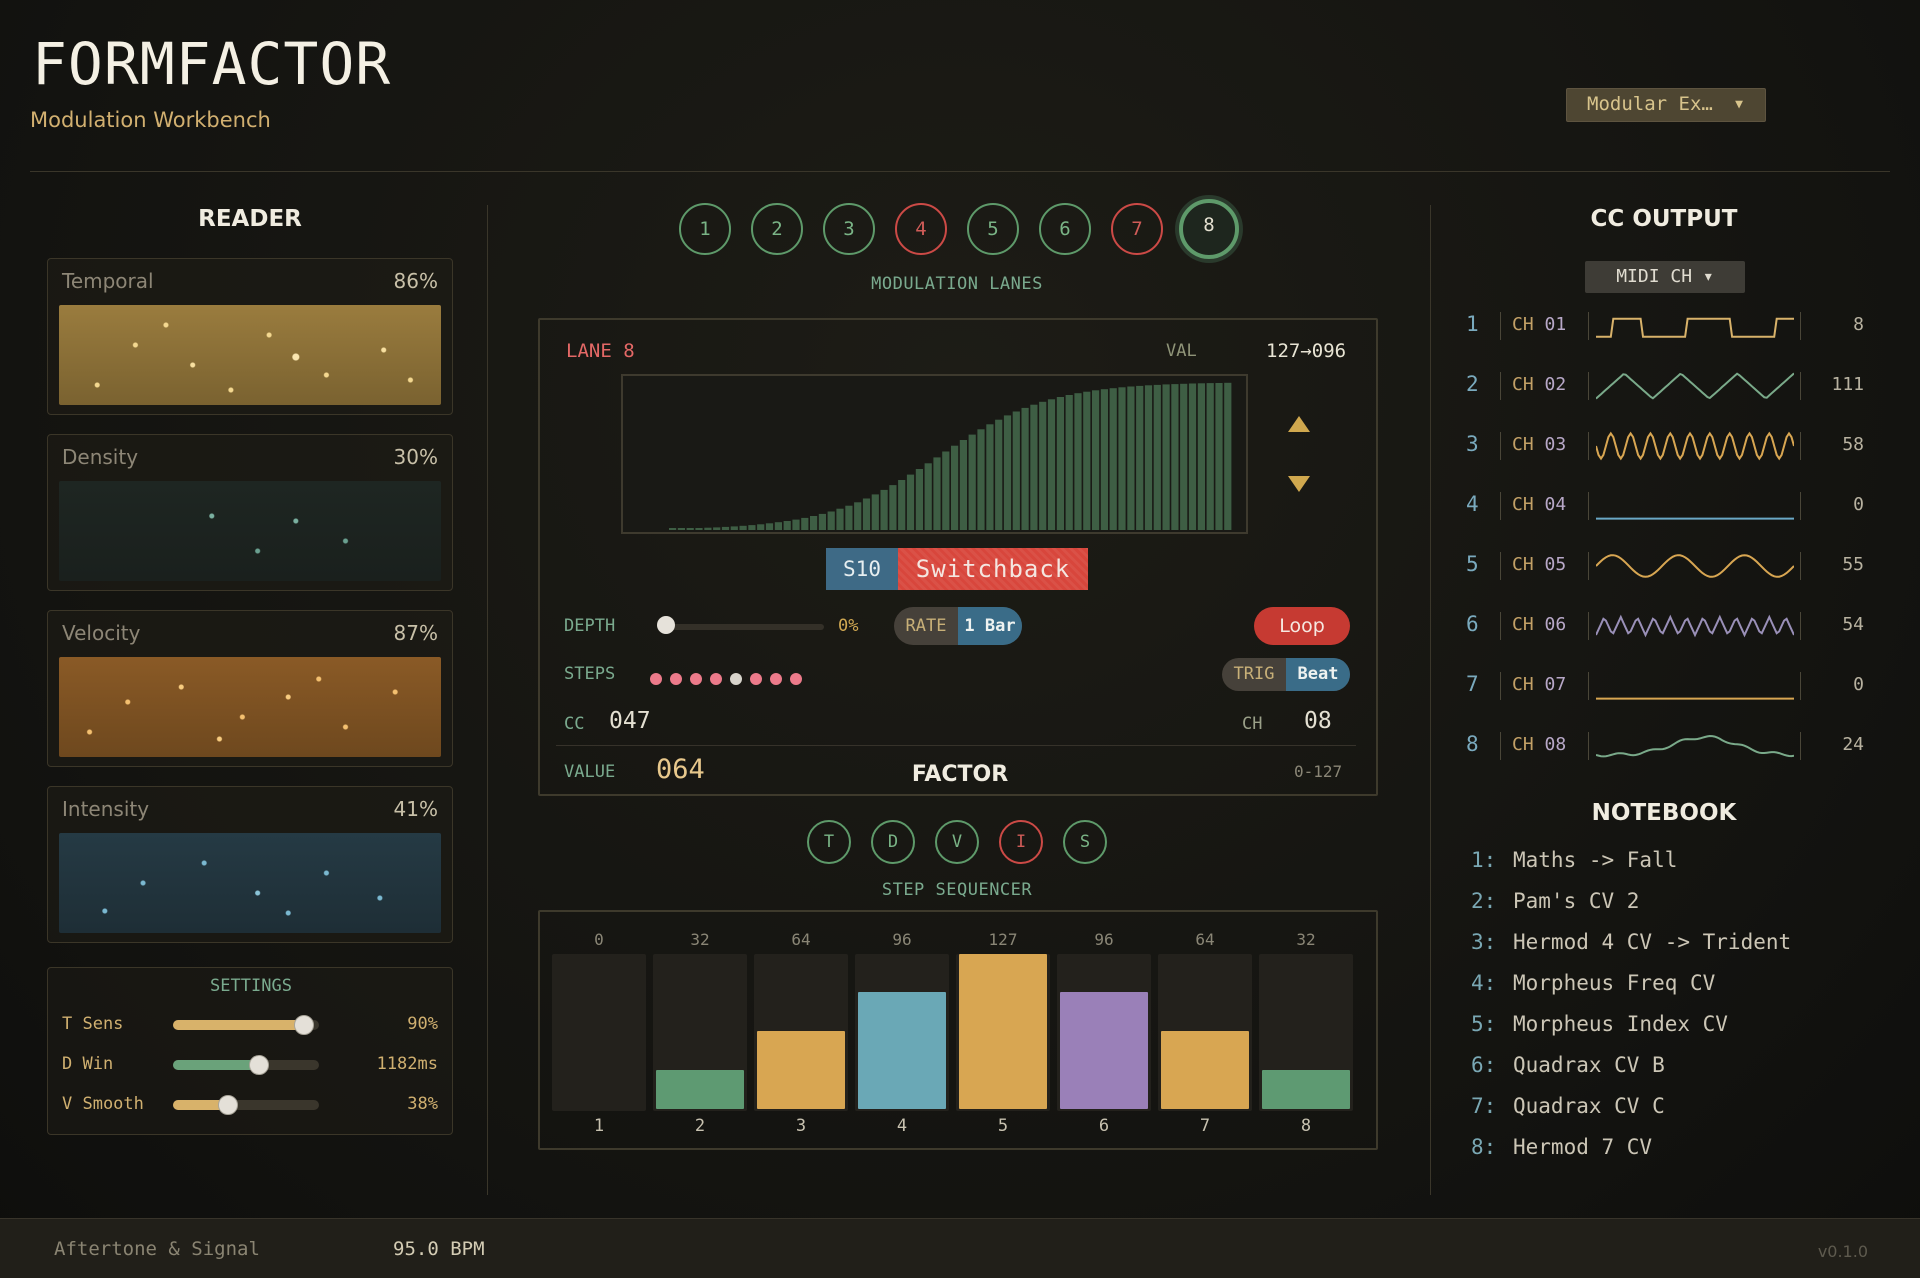  What do you see at coordinates (1676, 686) in the screenshot?
I see `cc-row-7: 7 CH 07 0` at bounding box center [1676, 686].